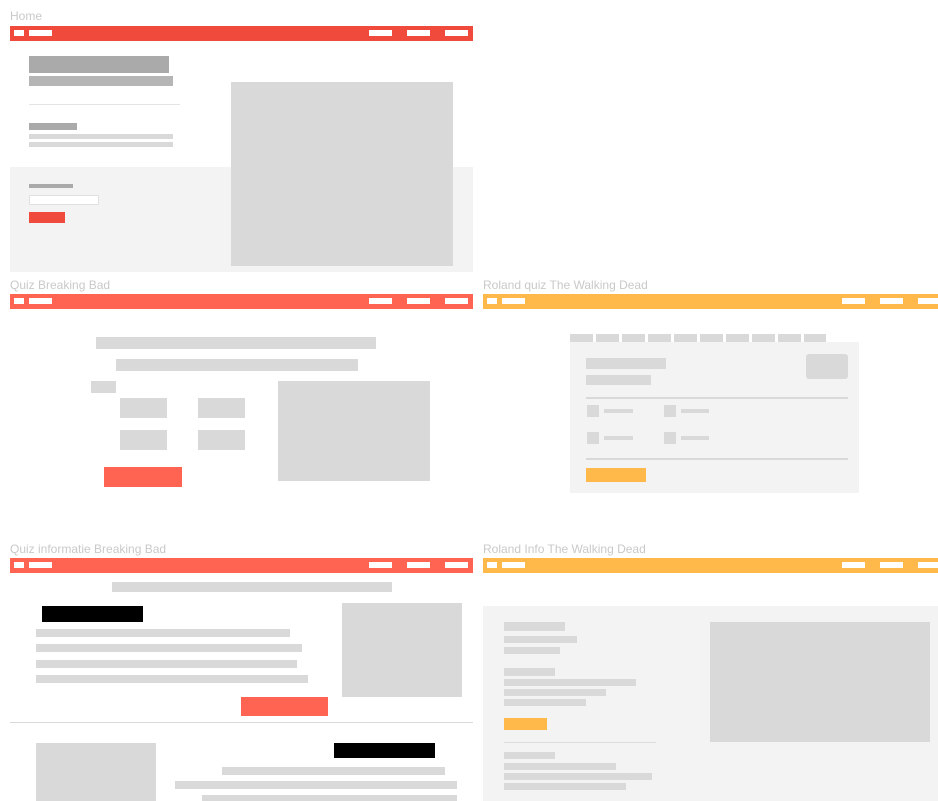  What do you see at coordinates (103, 387) in the screenshot?
I see `question-number-placeholder` at bounding box center [103, 387].